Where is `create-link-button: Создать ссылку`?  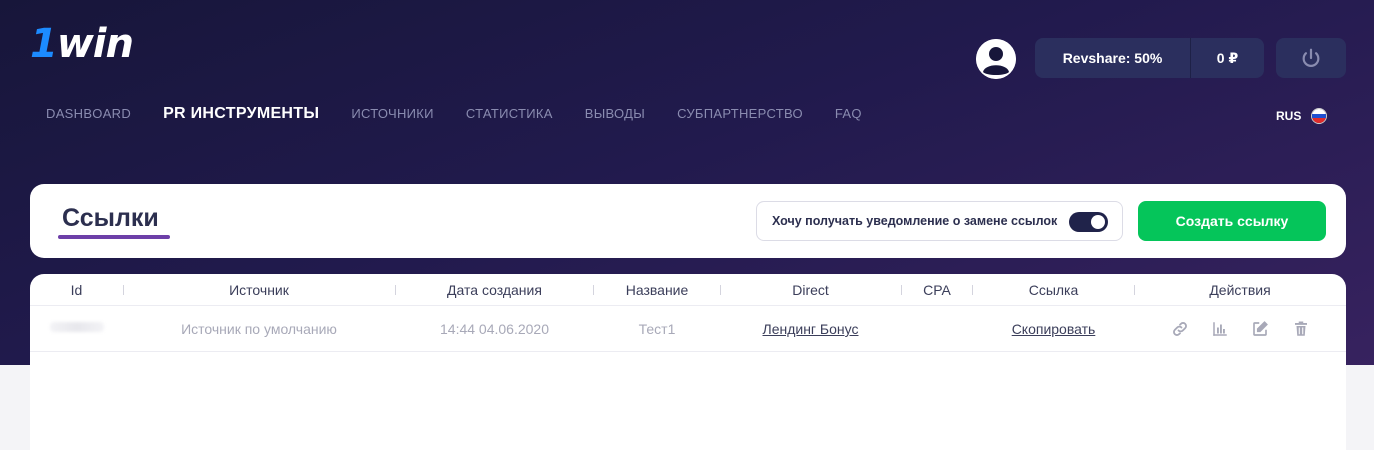 create-link-button: Создать ссылку is located at coordinates (1232, 221).